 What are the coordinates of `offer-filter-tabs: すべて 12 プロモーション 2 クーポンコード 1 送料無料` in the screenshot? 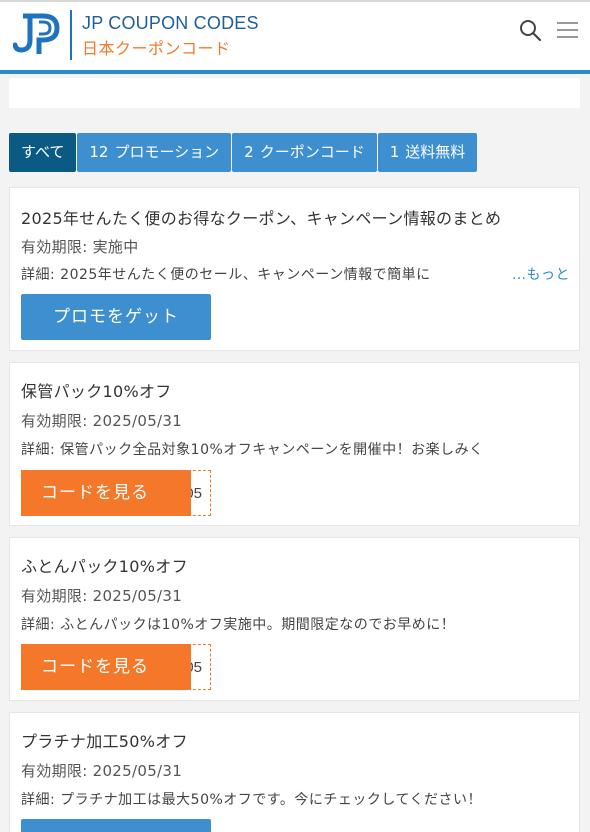 It's located at (243, 152).